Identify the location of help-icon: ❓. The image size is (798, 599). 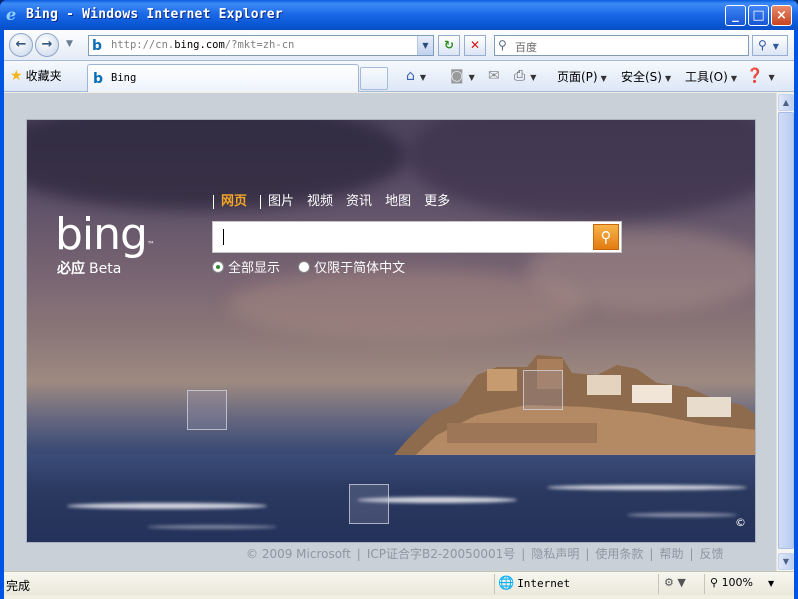
(755, 76).